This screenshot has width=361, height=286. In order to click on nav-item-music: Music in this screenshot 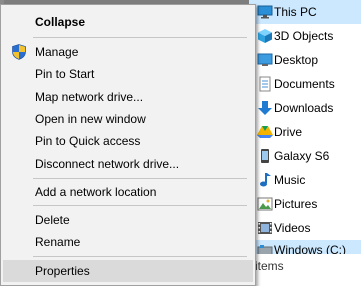, I will do `click(305, 180)`.